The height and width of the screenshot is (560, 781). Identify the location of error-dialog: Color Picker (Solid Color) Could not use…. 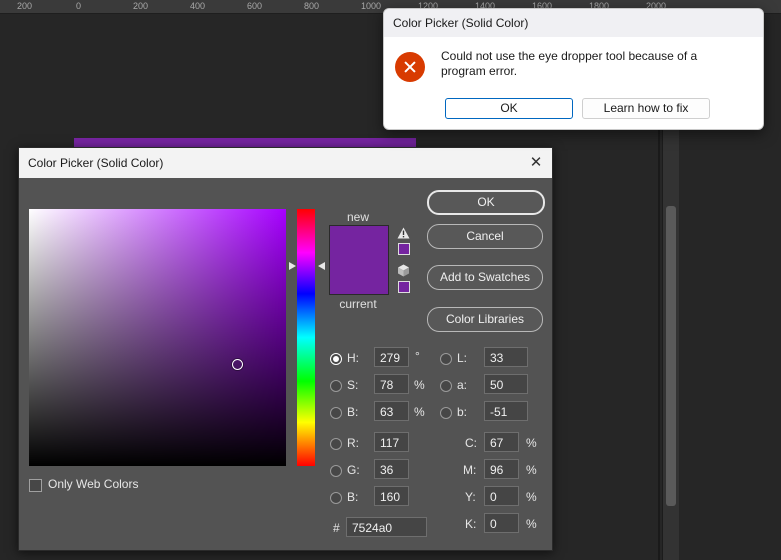
(573, 69).